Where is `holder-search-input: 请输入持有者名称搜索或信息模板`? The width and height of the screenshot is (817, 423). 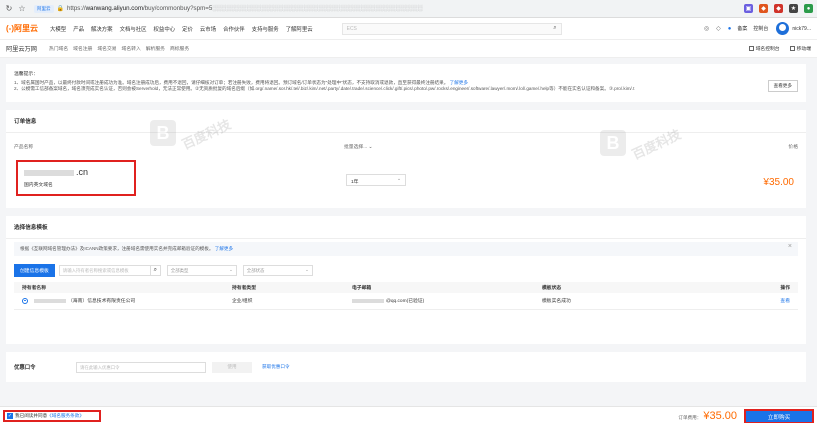
holder-search-input: 请输入持有者名称搜索或信息模板 is located at coordinates (104, 270).